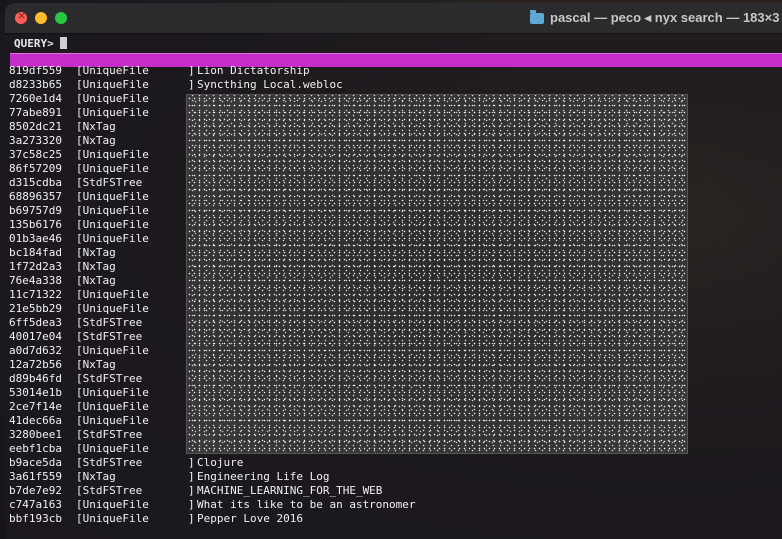  What do you see at coordinates (35, 420) in the screenshot?
I see `item-id: 41dec66a` at bounding box center [35, 420].